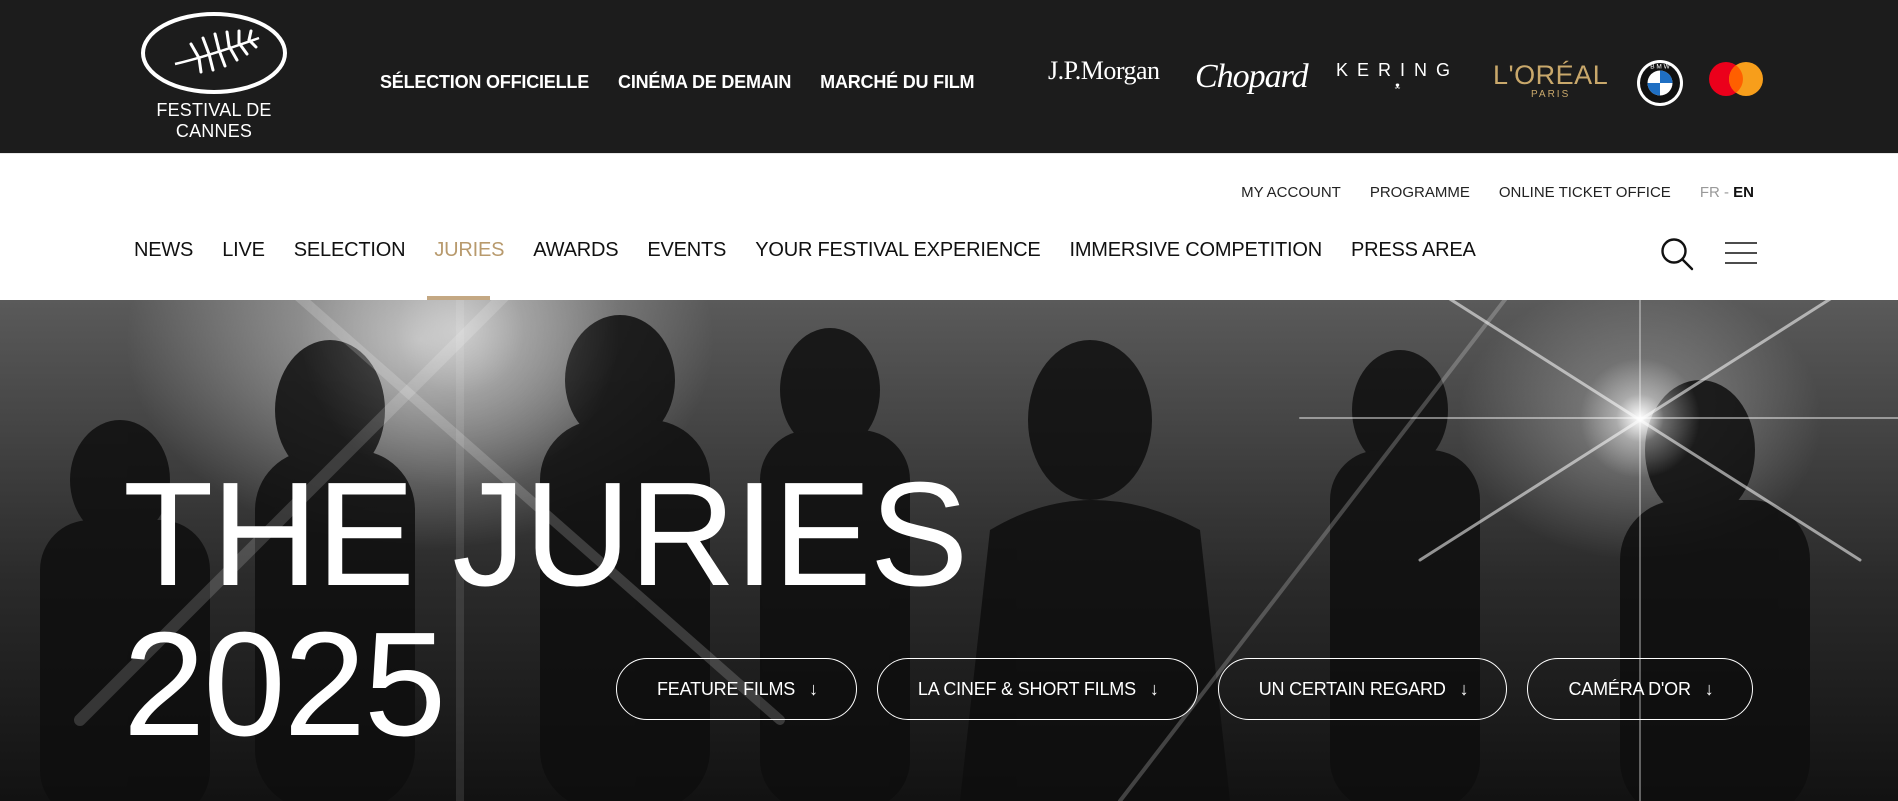 The image size is (1898, 801). I want to click on lang-fr: FR, so click(1710, 192).